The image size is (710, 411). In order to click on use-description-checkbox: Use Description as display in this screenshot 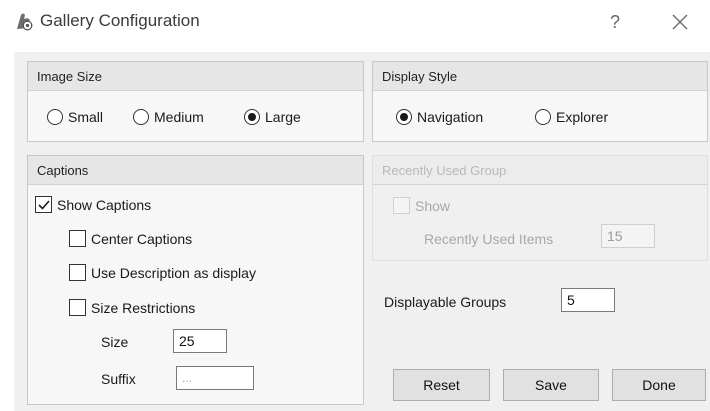, I will do `click(162, 272)`.